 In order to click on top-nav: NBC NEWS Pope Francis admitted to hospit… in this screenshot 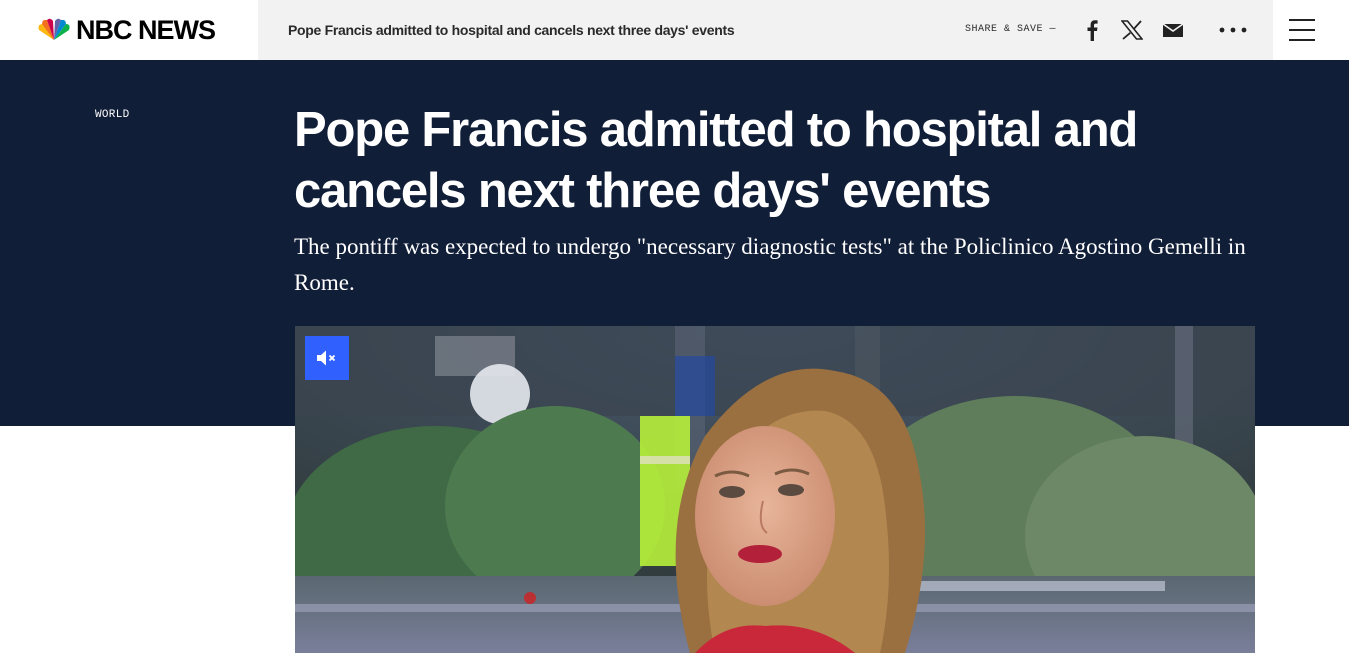, I will do `click(674, 30)`.